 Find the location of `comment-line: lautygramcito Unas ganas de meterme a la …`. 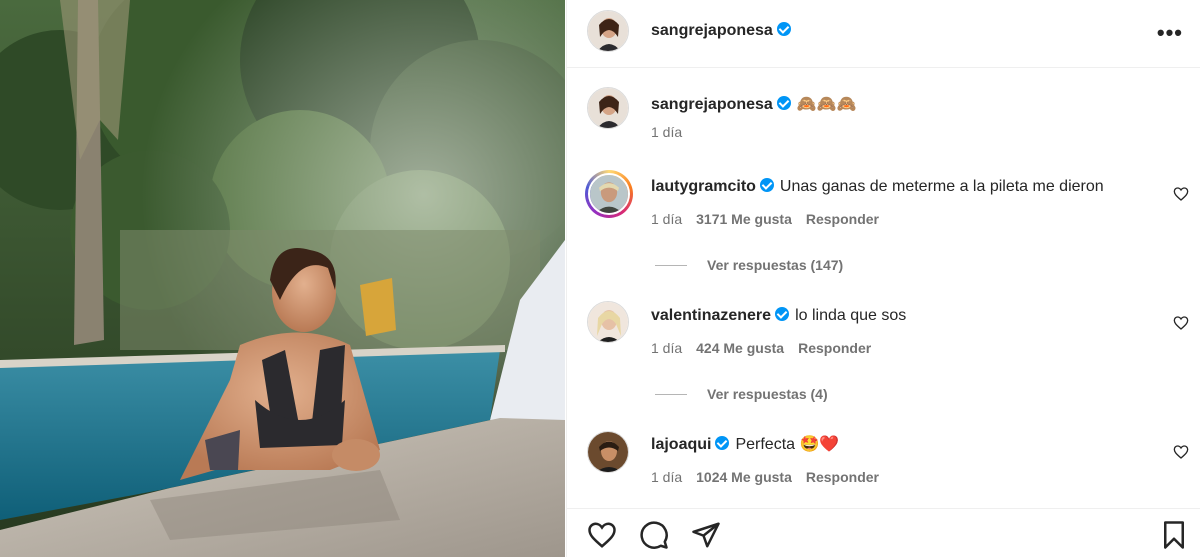

comment-line: lautygramcito Unas ganas de meterme a la … is located at coordinates (877, 187).